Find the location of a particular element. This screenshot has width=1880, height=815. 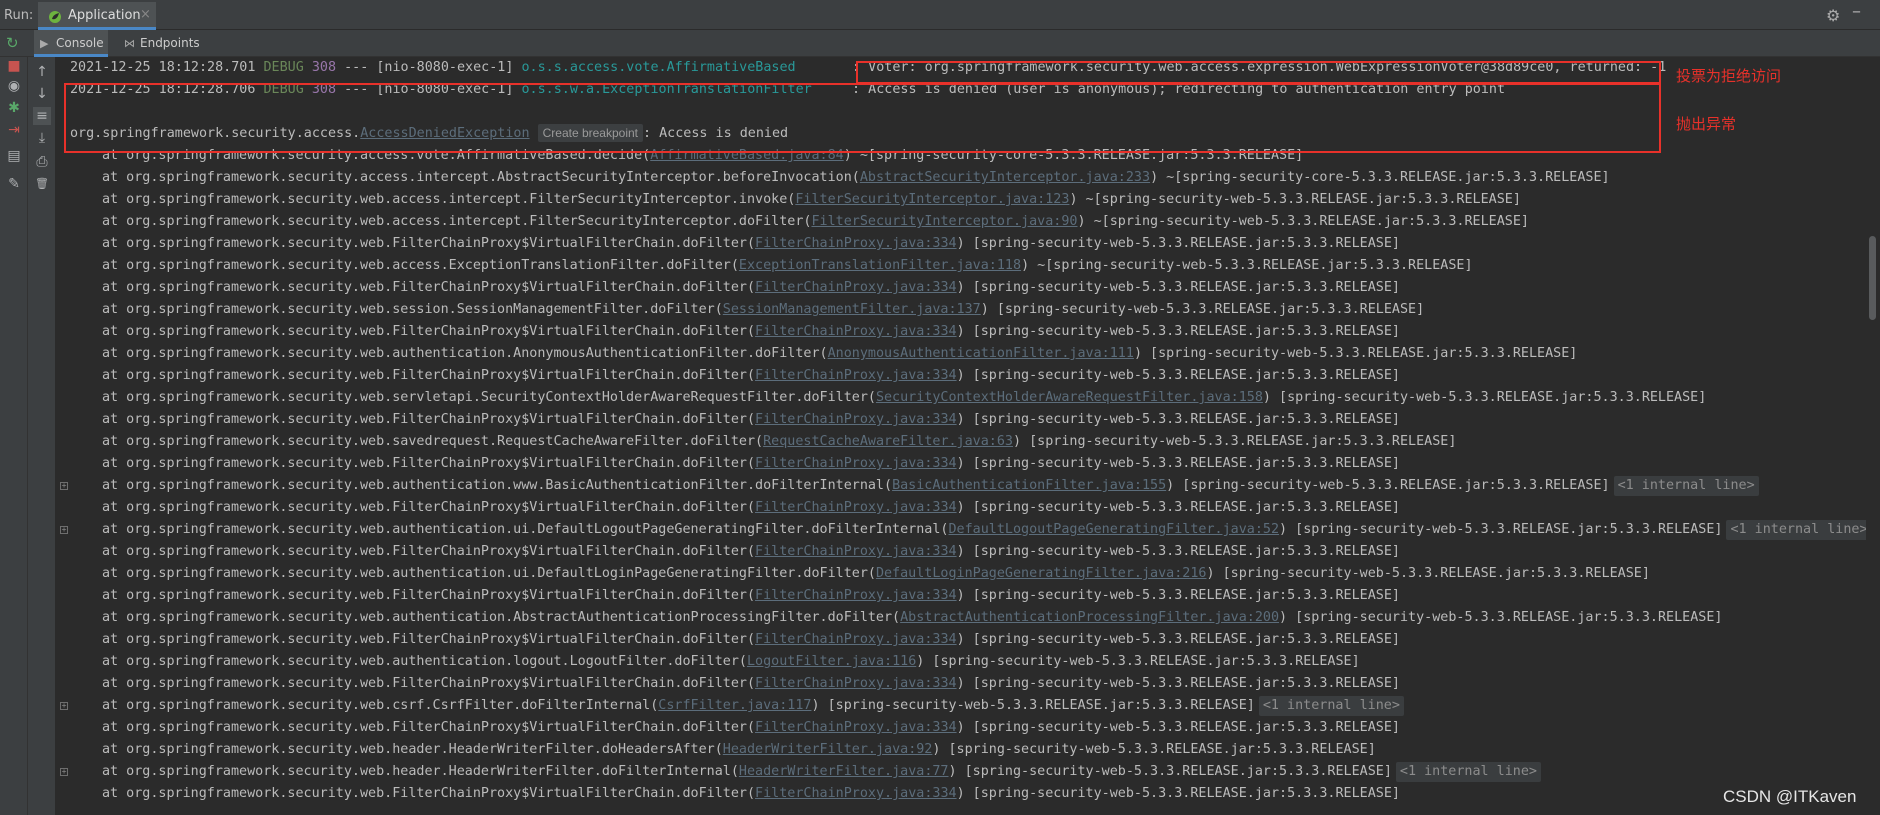

layout-icon: ▤ is located at coordinates (14, 156).